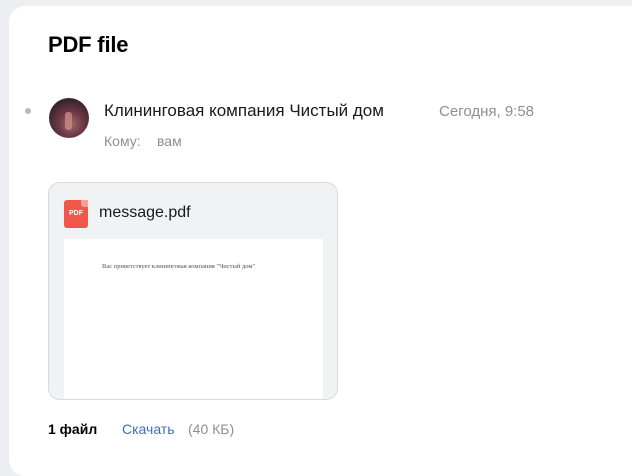  What do you see at coordinates (73, 429) in the screenshot?
I see `attachments-count: 1 файл` at bounding box center [73, 429].